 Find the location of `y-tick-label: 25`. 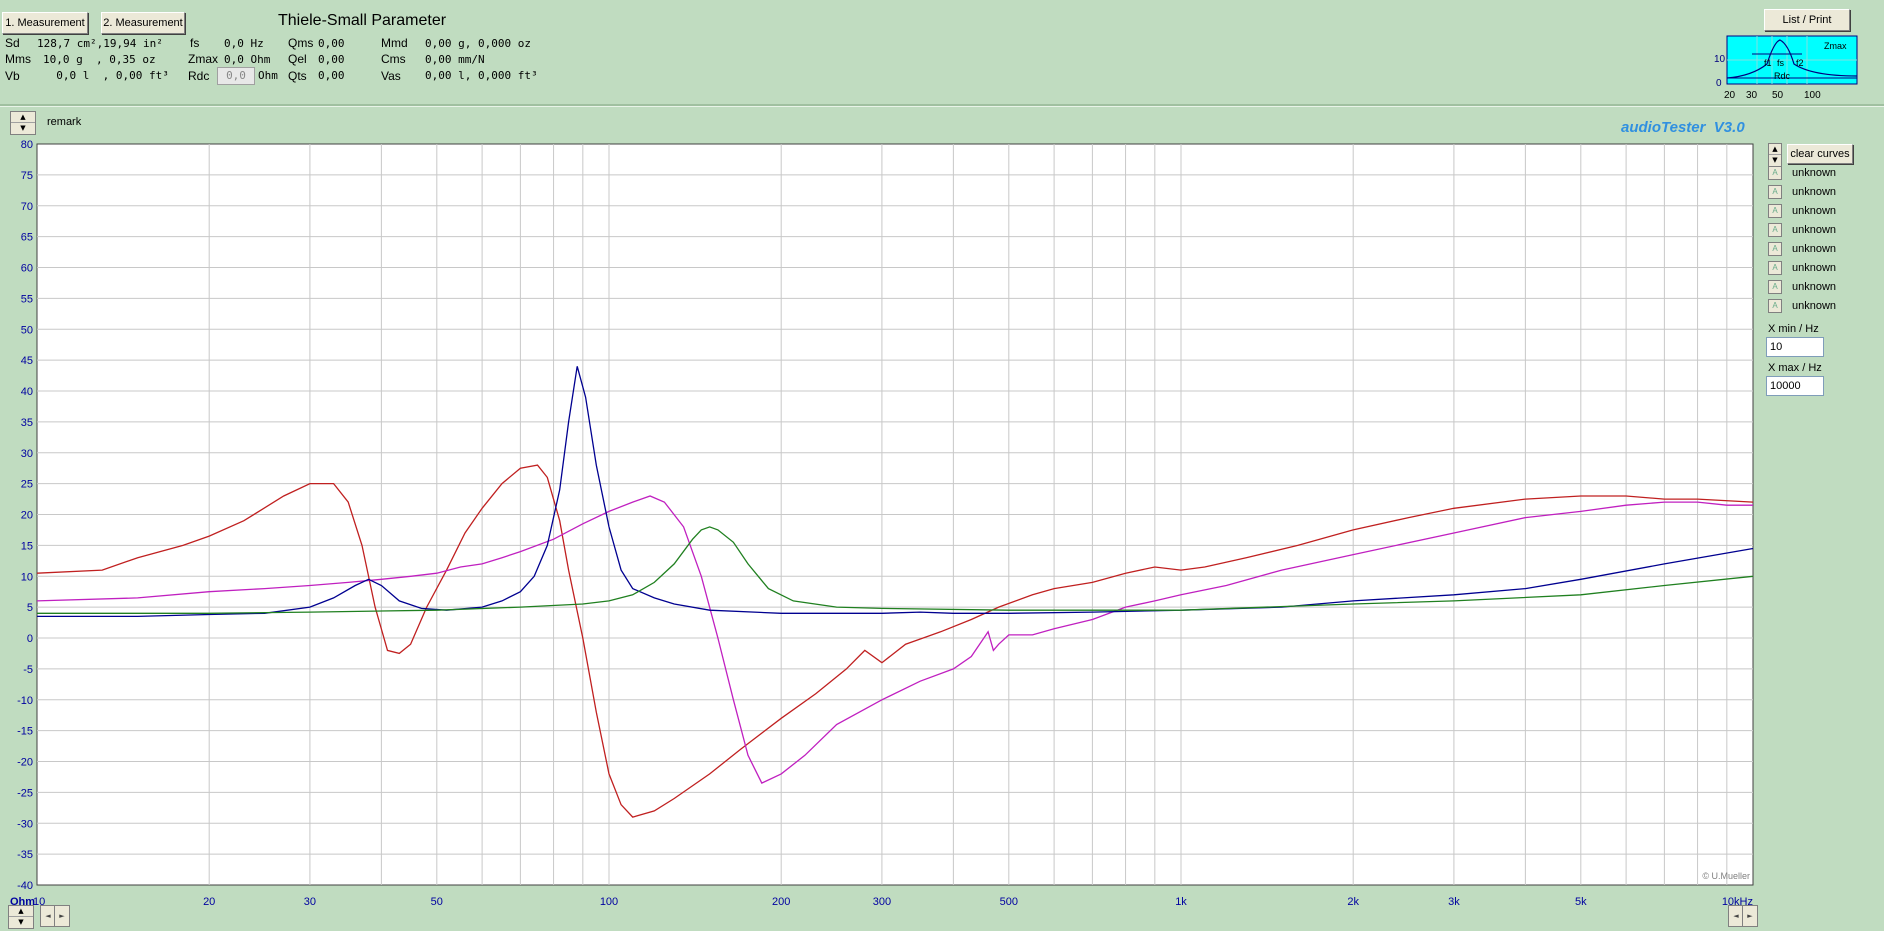

y-tick-label: 25 is located at coordinates (27, 485).